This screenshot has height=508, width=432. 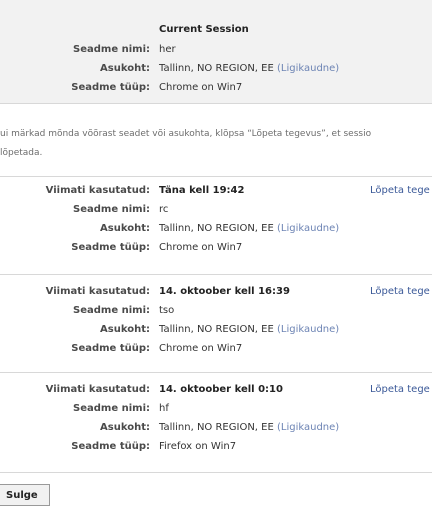 I want to click on current-session-title: Current Session, so click(x=204, y=29).